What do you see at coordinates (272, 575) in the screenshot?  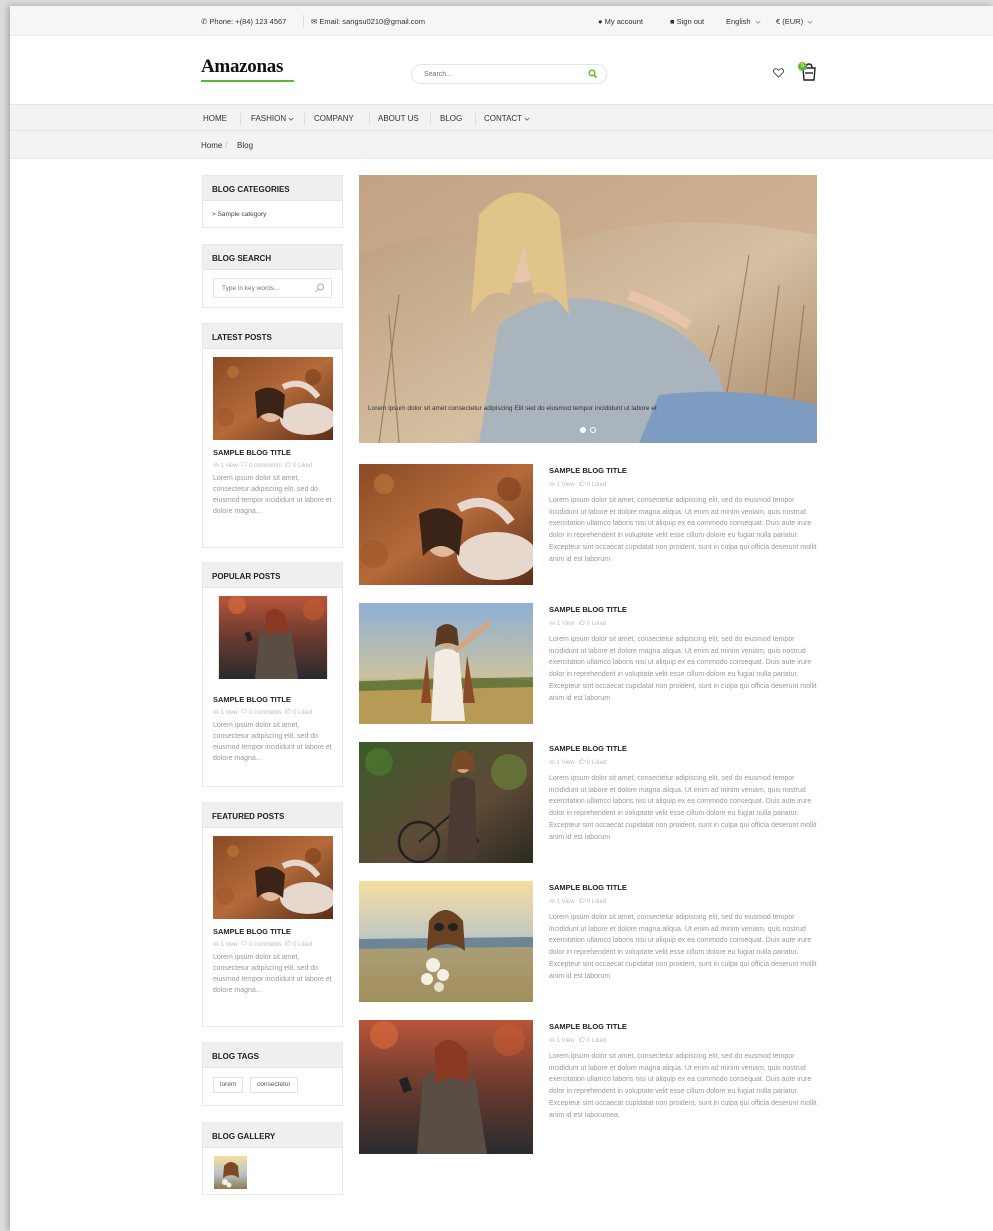 I see `widget-title: POPULAR POSTS` at bounding box center [272, 575].